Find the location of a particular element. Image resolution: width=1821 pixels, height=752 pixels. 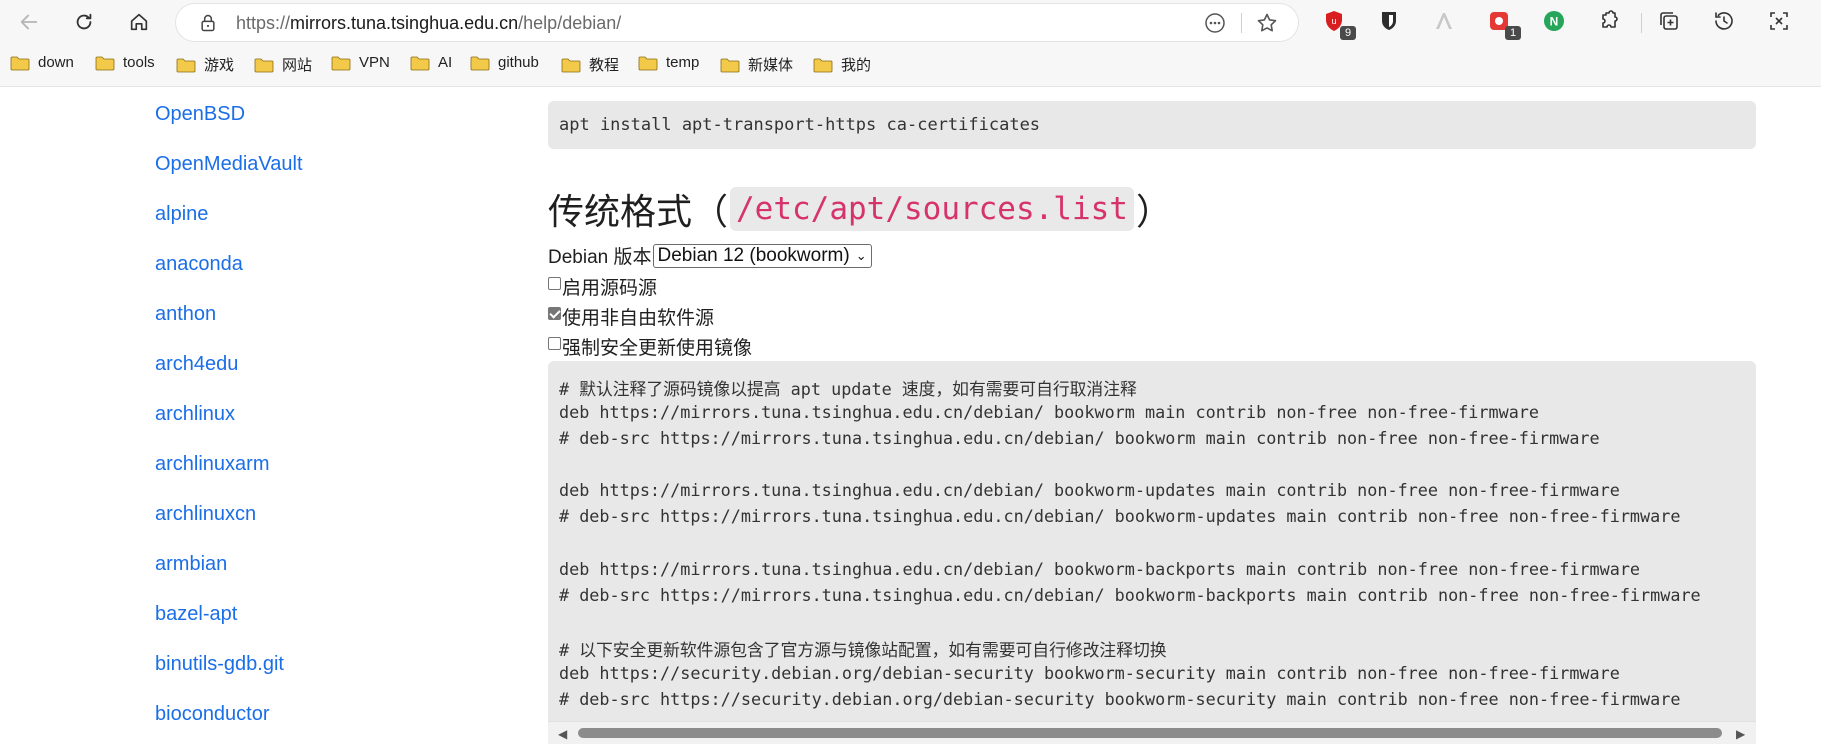

svg-text: u is located at coordinates (1333, 21).